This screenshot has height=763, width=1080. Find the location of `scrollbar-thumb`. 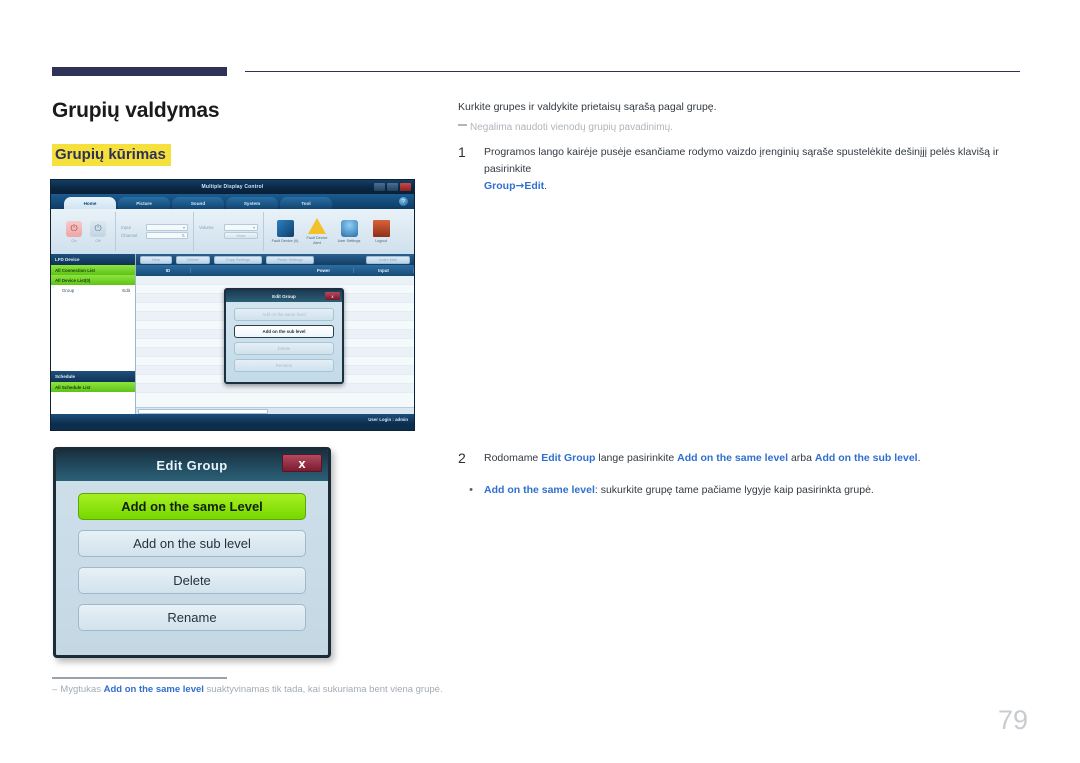

scrollbar-thumb is located at coordinates (203, 411).